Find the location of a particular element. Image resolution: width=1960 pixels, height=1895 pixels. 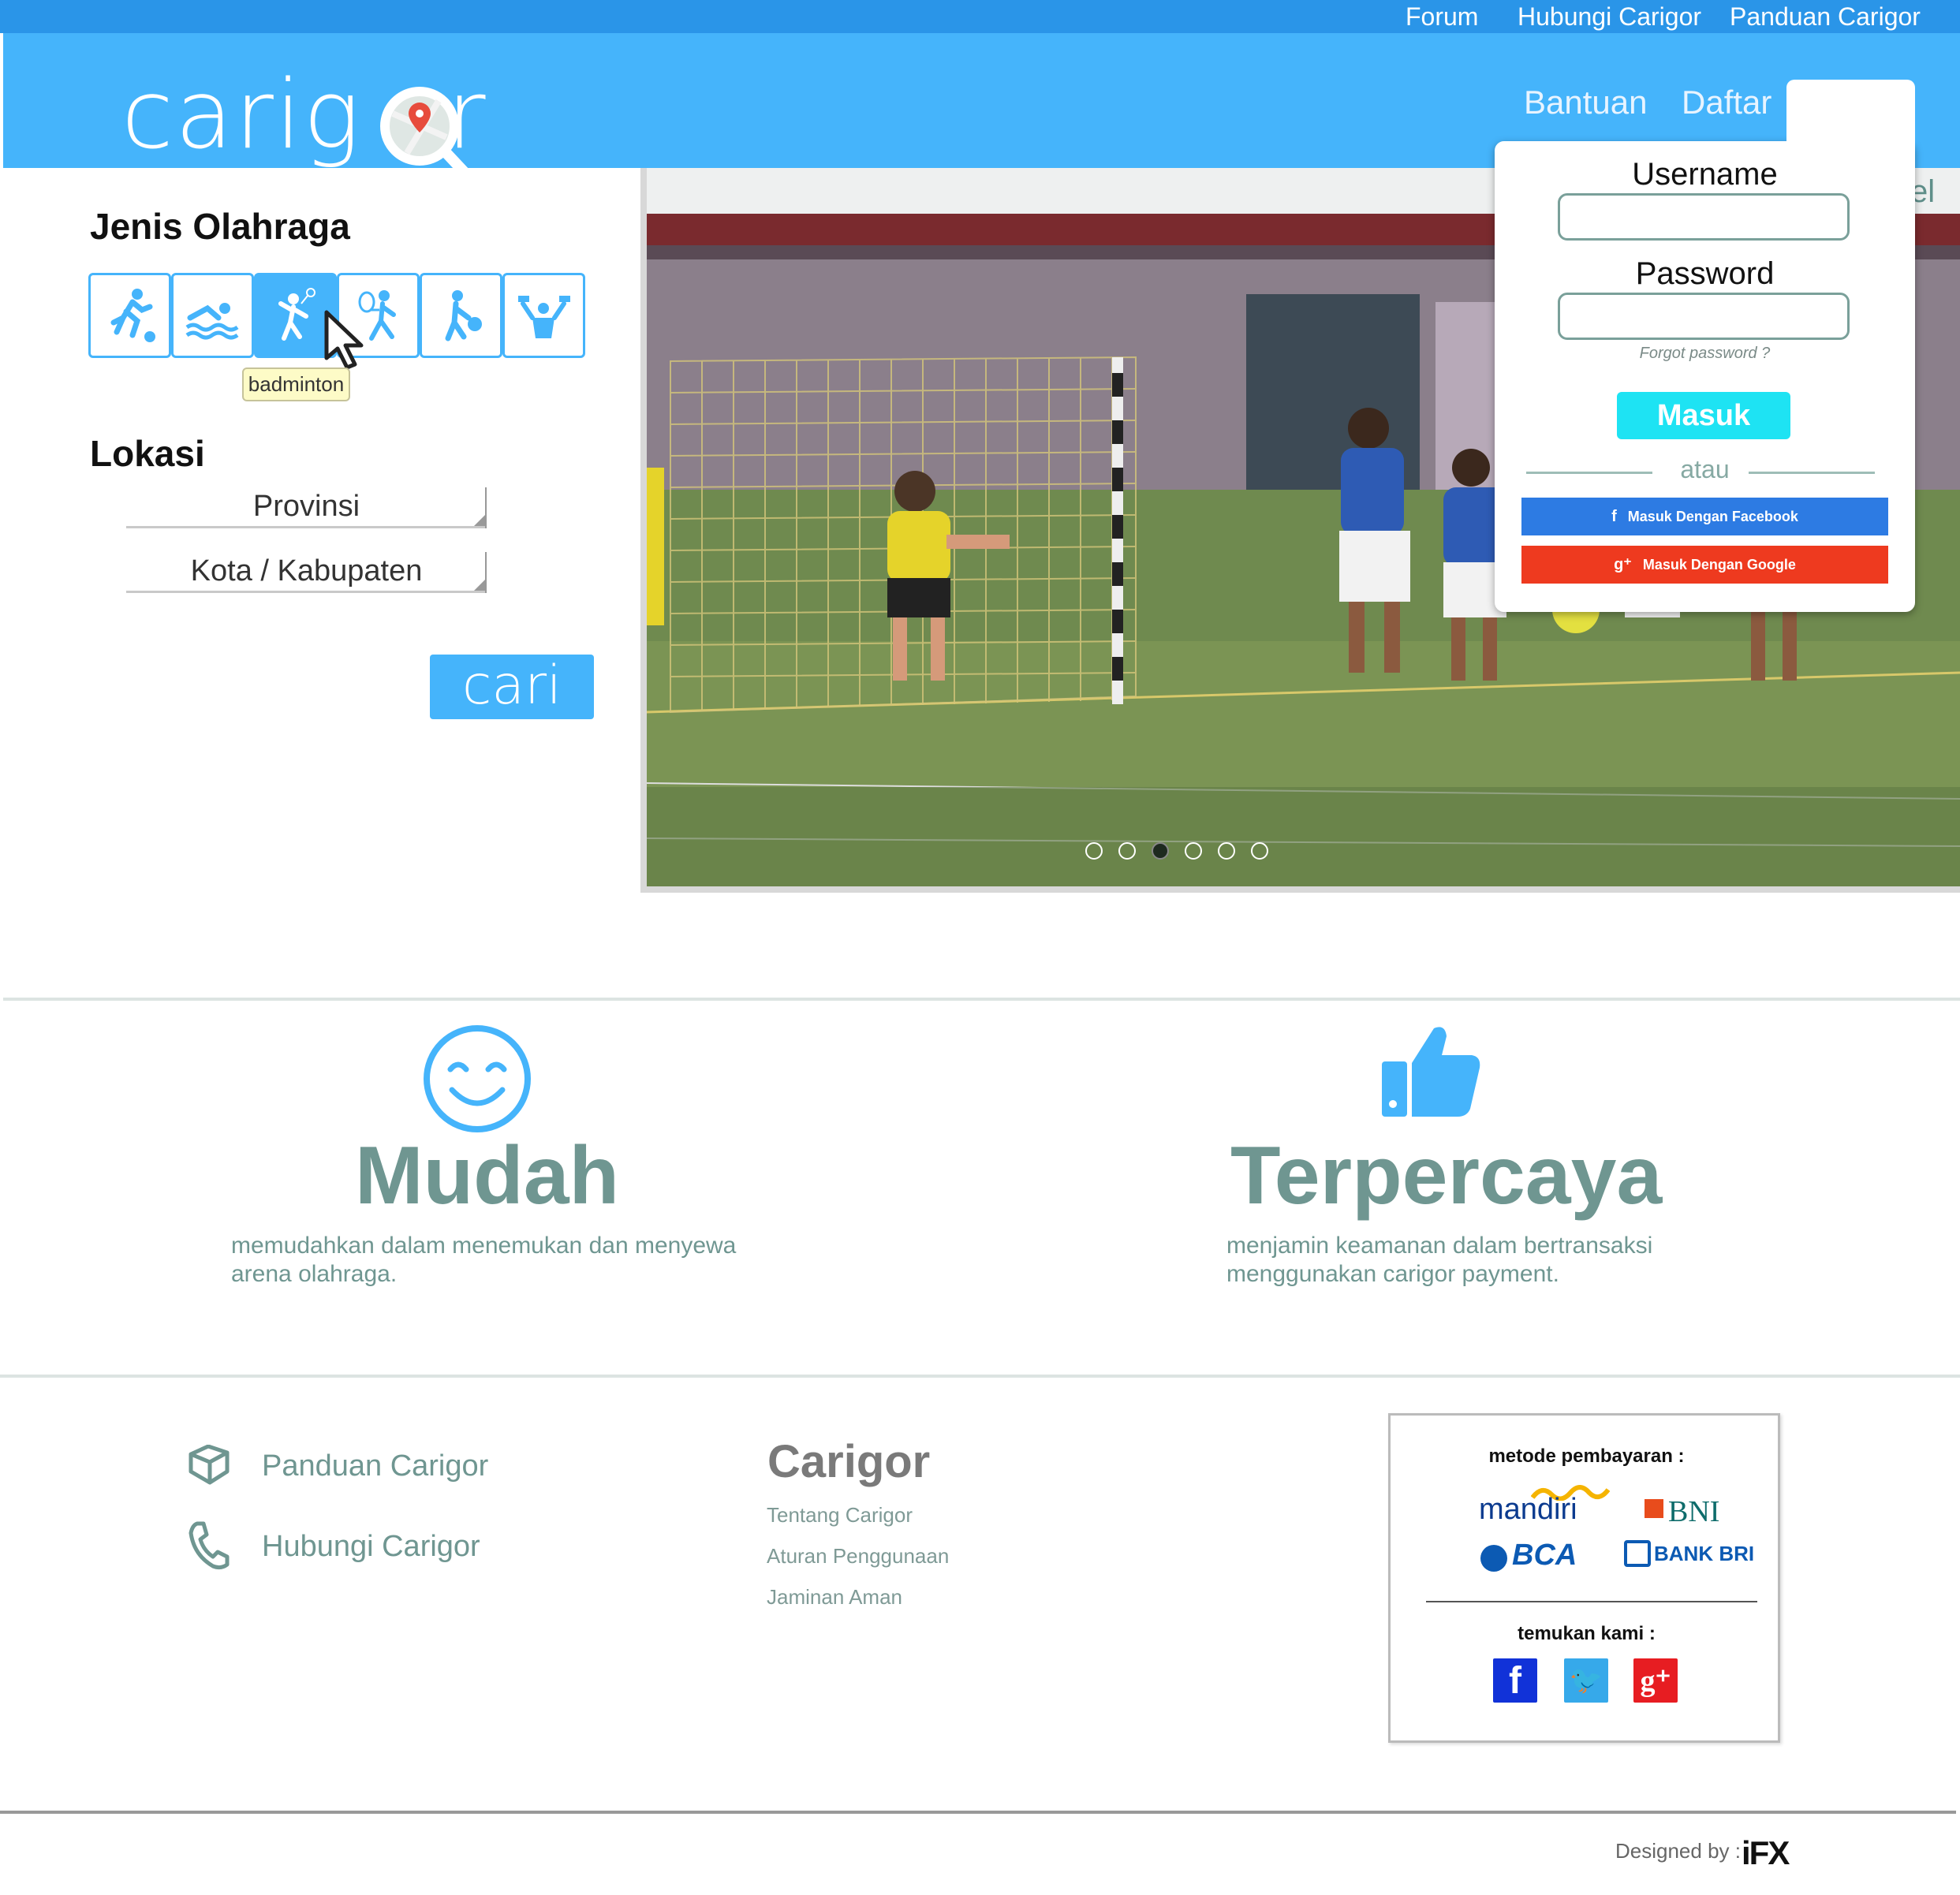

sport-basketball is located at coordinates (461, 315).